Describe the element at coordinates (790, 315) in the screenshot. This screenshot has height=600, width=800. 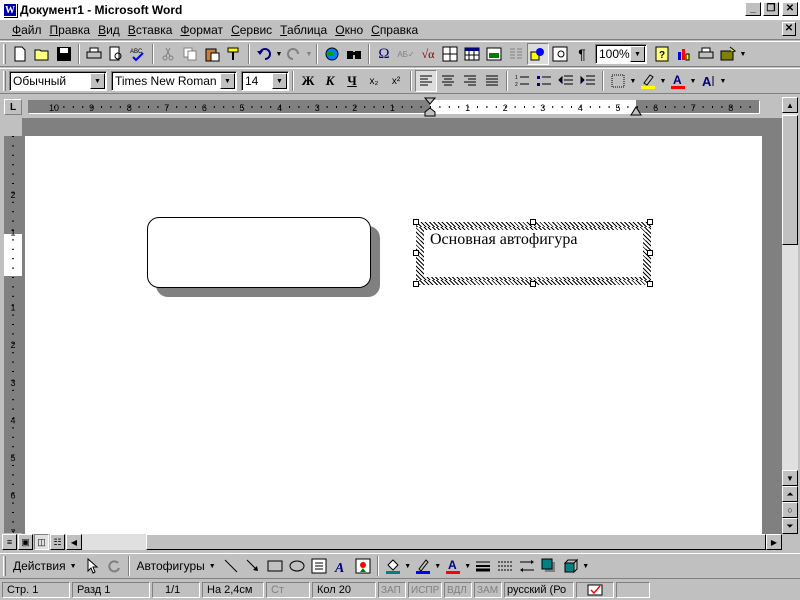
I see `vertical-scrollbar: ▲ ▼ ⏶ ○ ⏷` at that location.